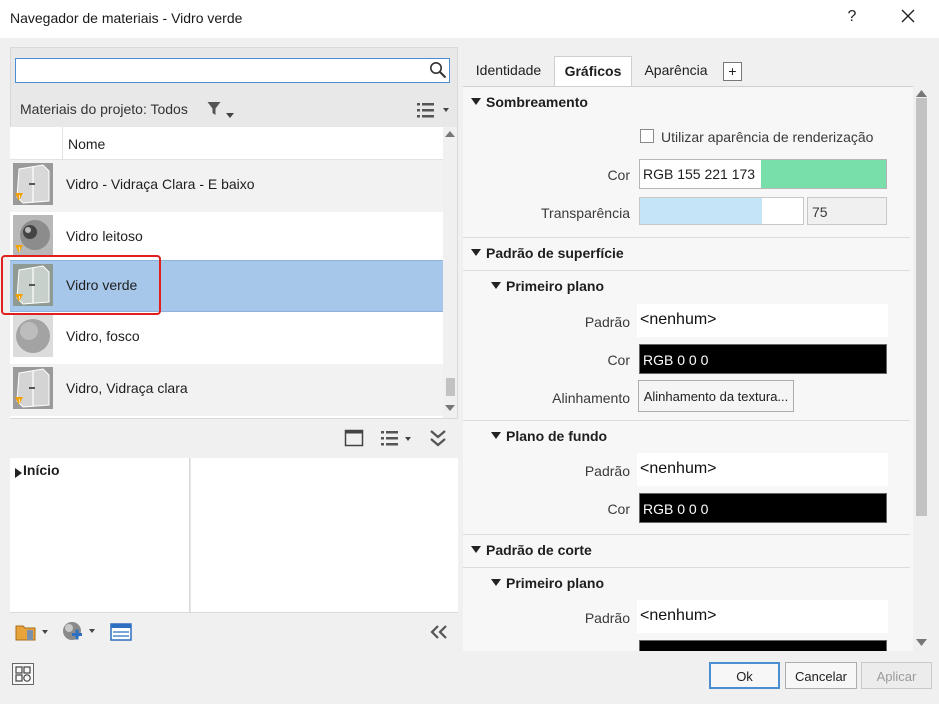 Image resolution: width=939 pixels, height=704 pixels. What do you see at coordinates (607, 471) in the screenshot?
I see `surface-bg-pattern-label: Padrão` at bounding box center [607, 471].